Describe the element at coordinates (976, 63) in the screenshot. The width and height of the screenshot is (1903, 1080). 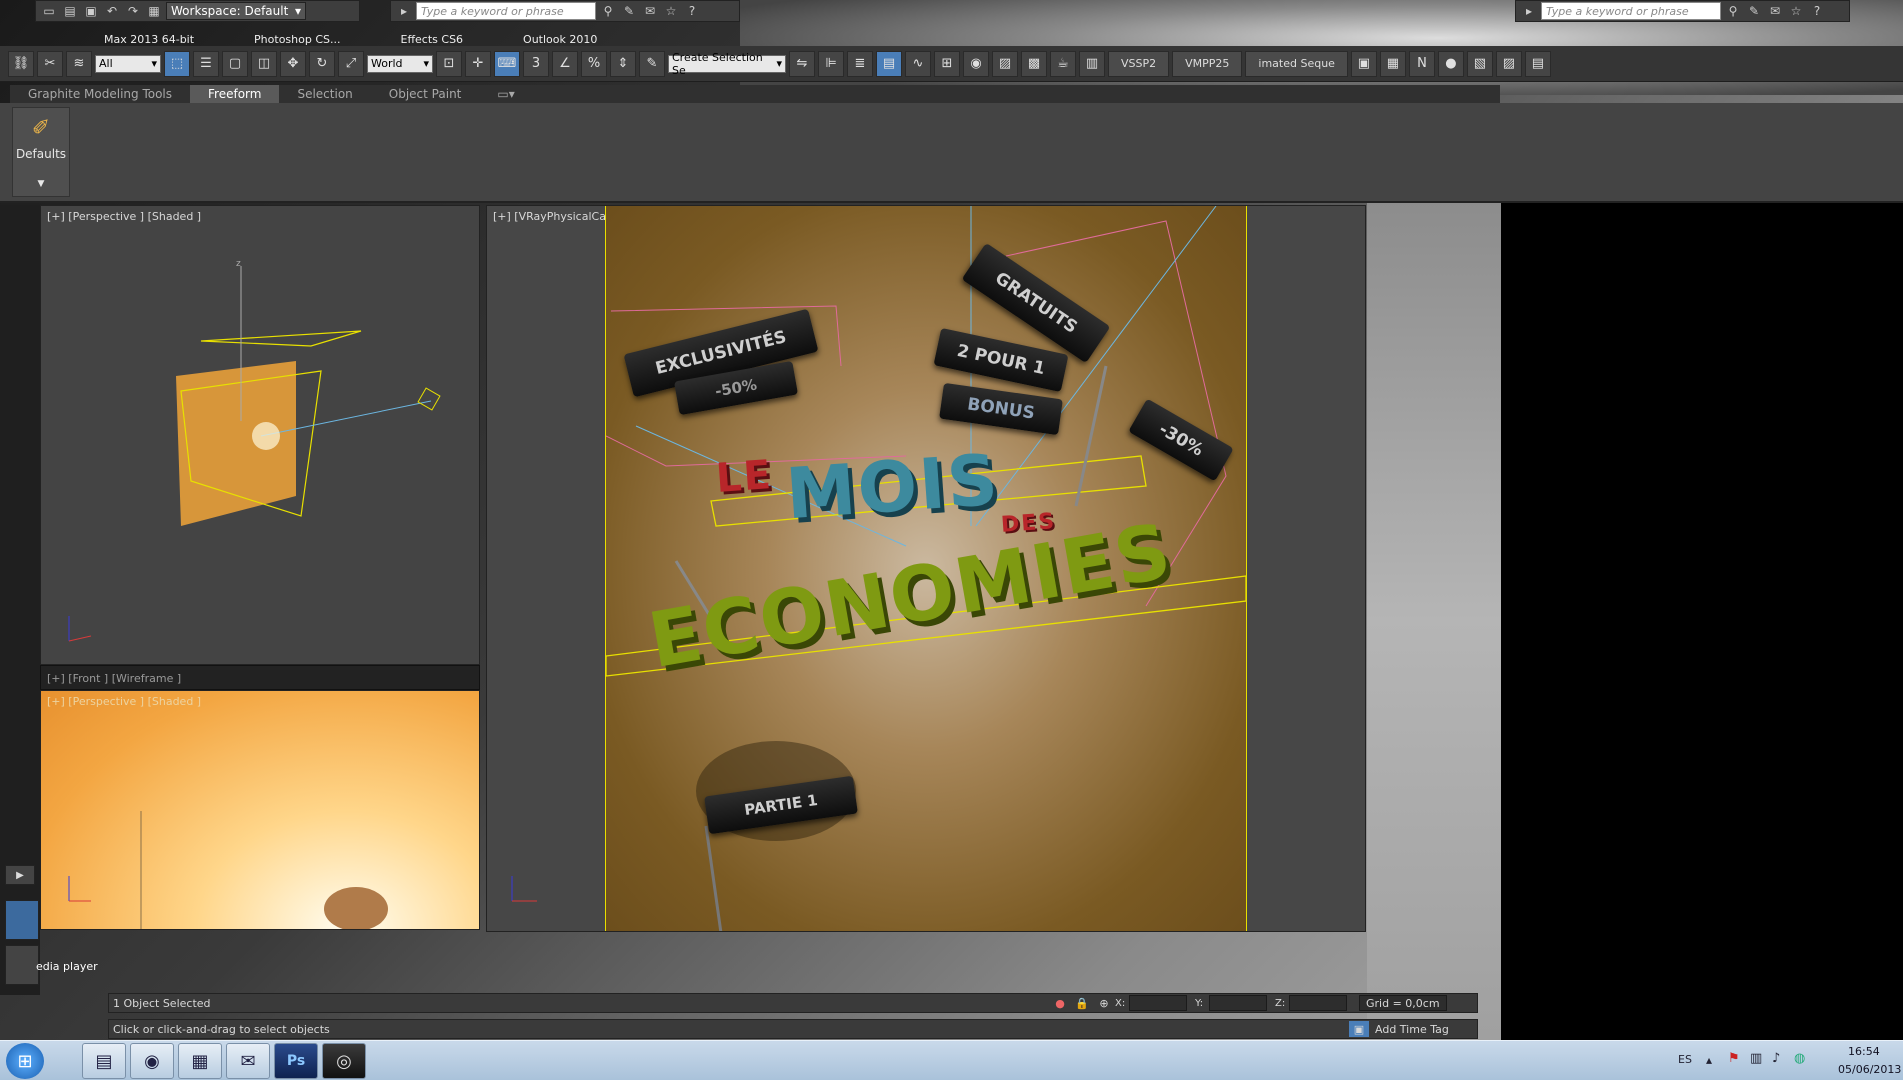
I see `material-editor-icon: ◉` at that location.